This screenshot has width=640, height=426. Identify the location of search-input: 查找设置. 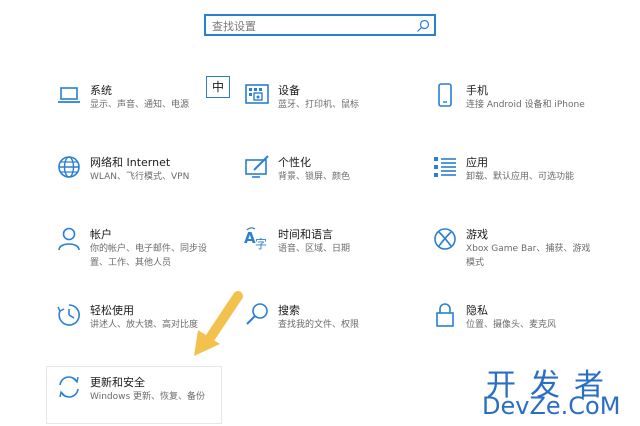
(234, 26).